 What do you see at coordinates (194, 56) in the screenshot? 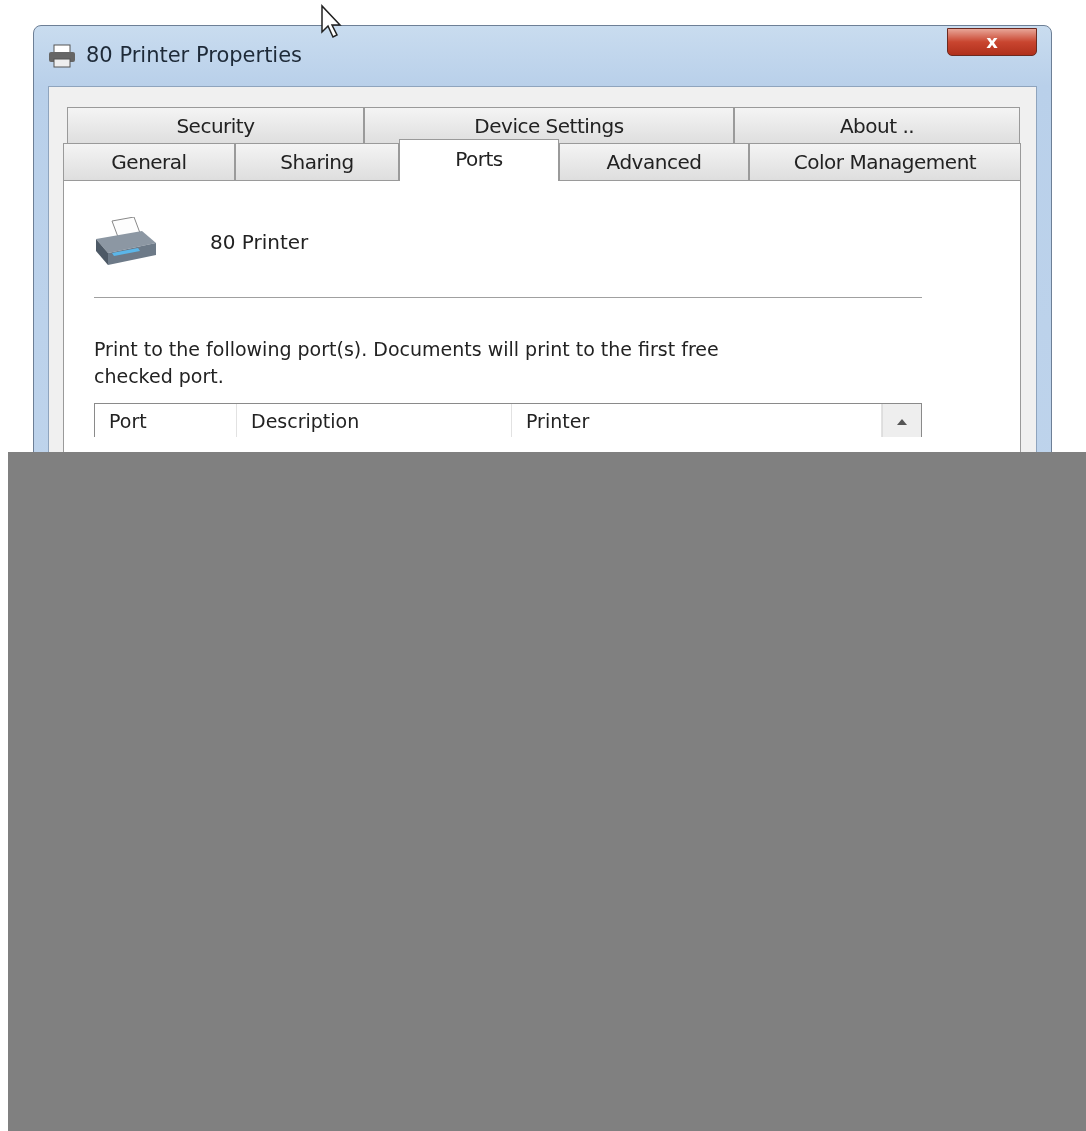
I see `window-title: 80 Printer Properties` at bounding box center [194, 56].